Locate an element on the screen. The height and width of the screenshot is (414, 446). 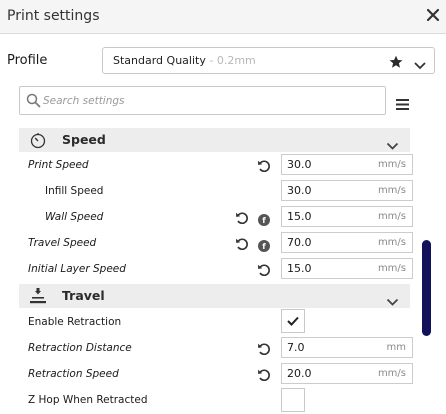
checkmark-icon is located at coordinates (293, 321).